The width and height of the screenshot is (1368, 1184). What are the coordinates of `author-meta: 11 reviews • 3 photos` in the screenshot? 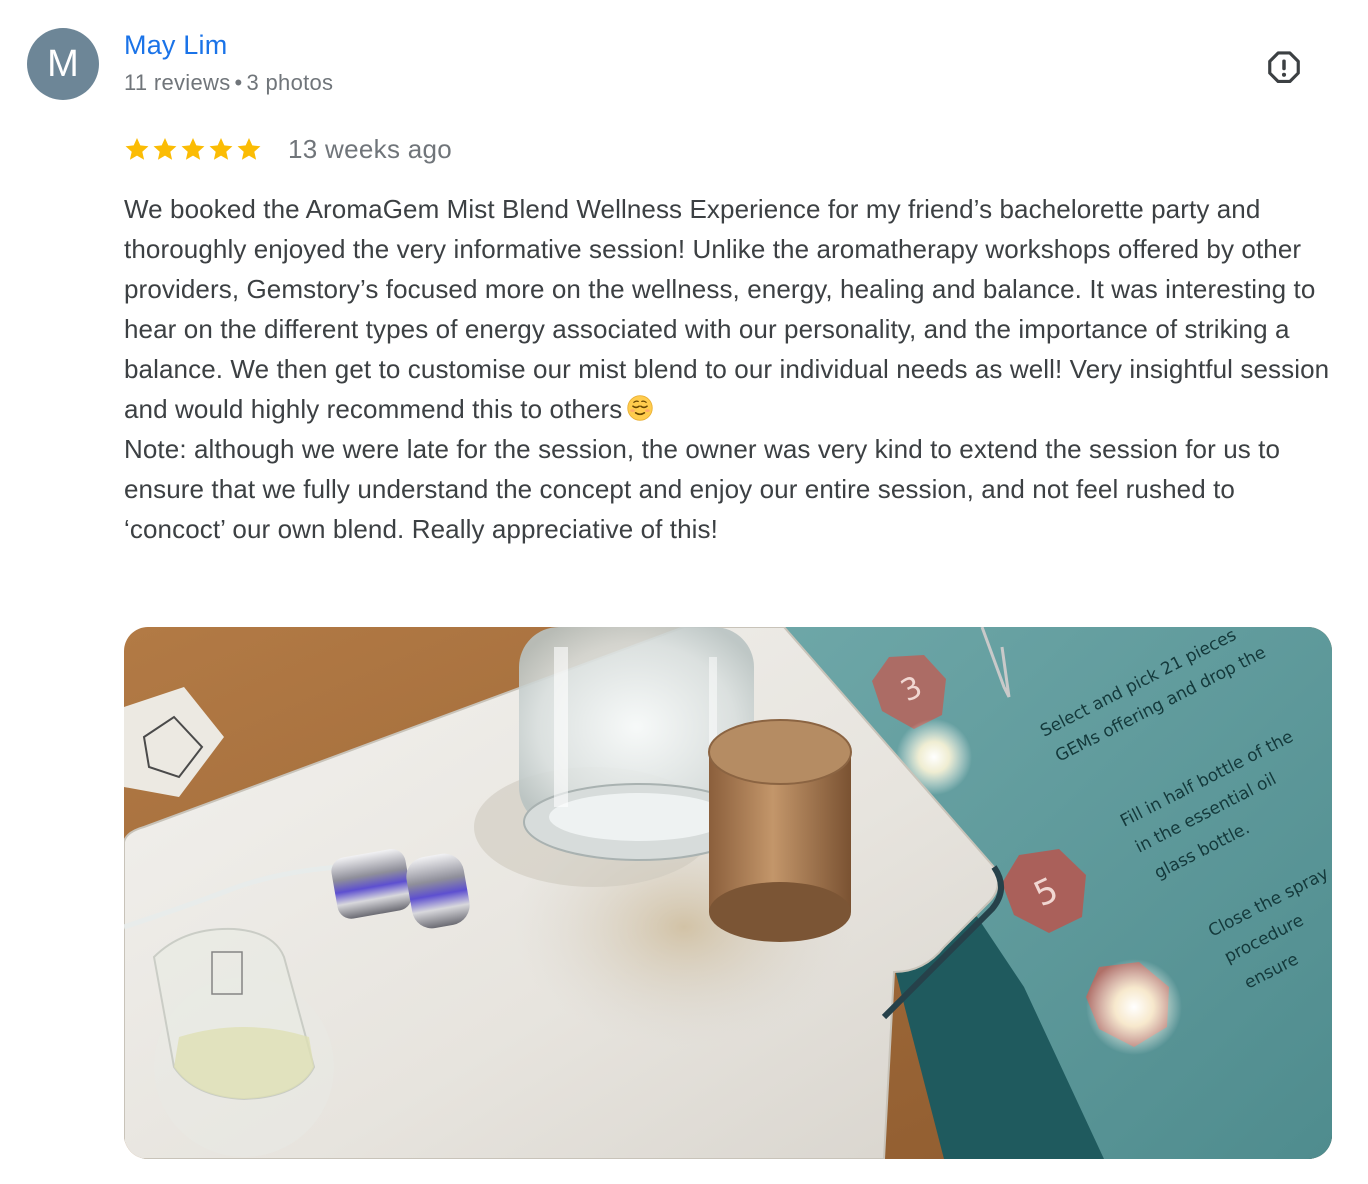 It's located at (228, 83).